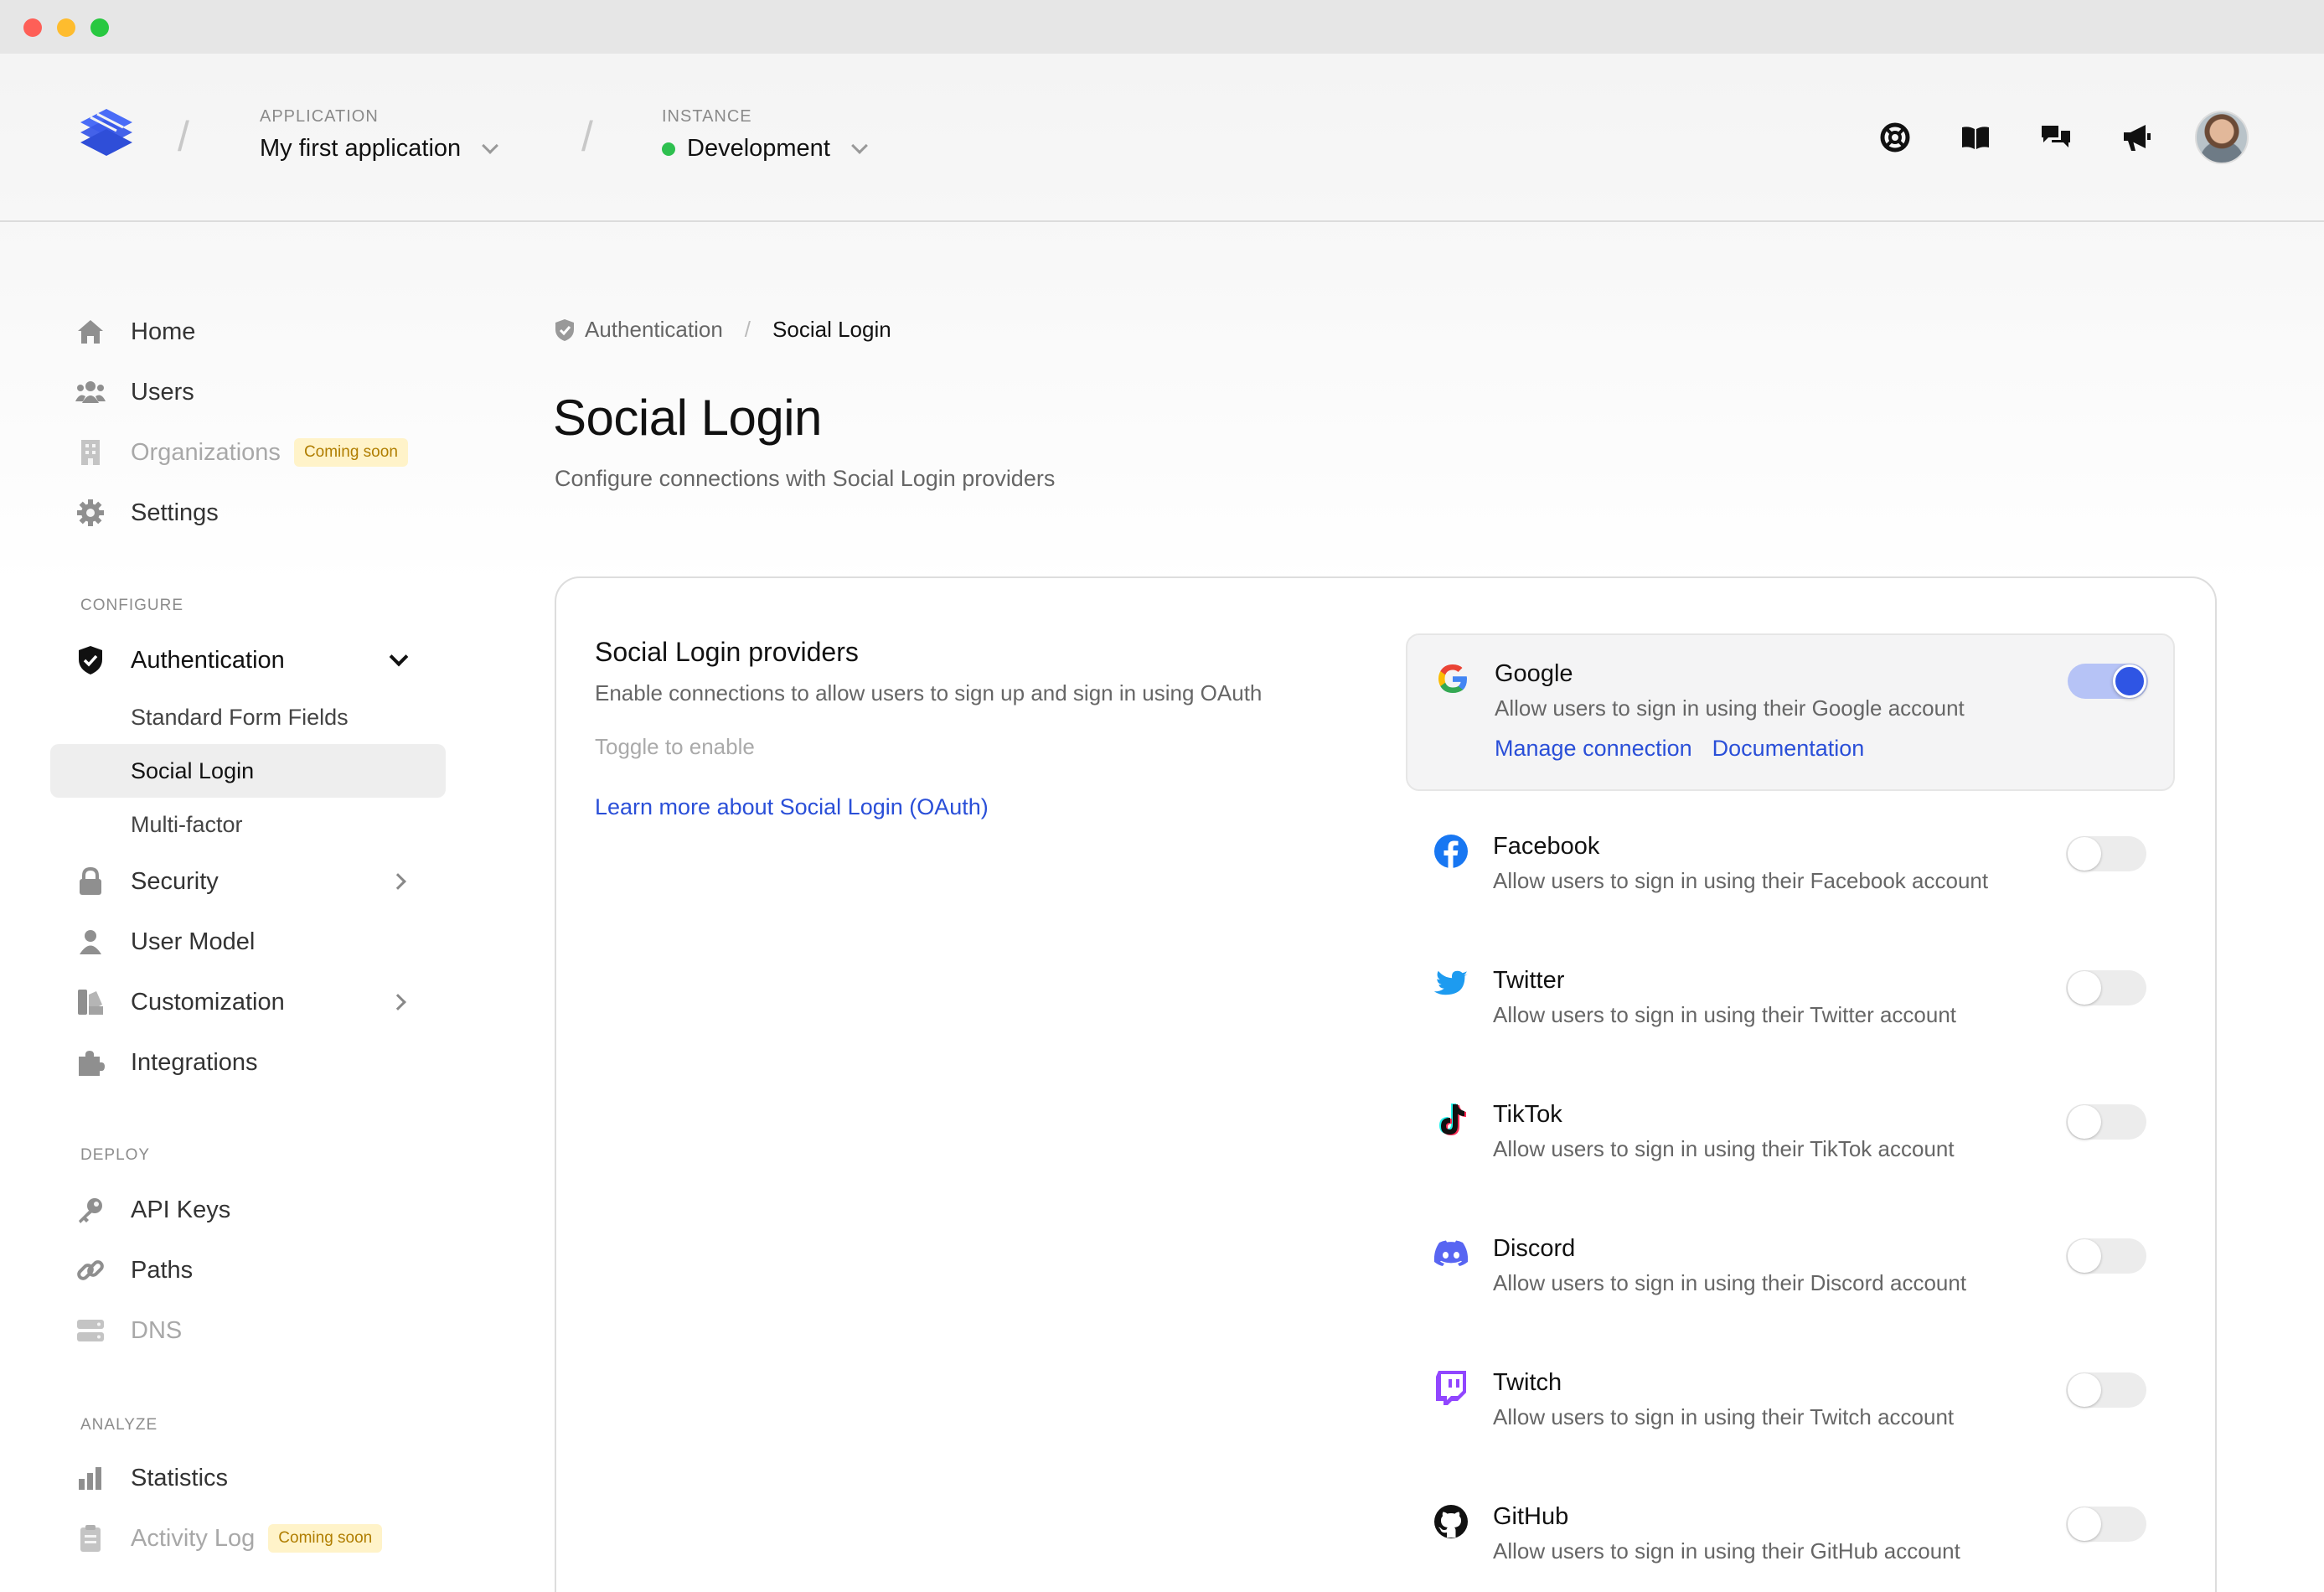  I want to click on key-icon, so click(90, 1210).